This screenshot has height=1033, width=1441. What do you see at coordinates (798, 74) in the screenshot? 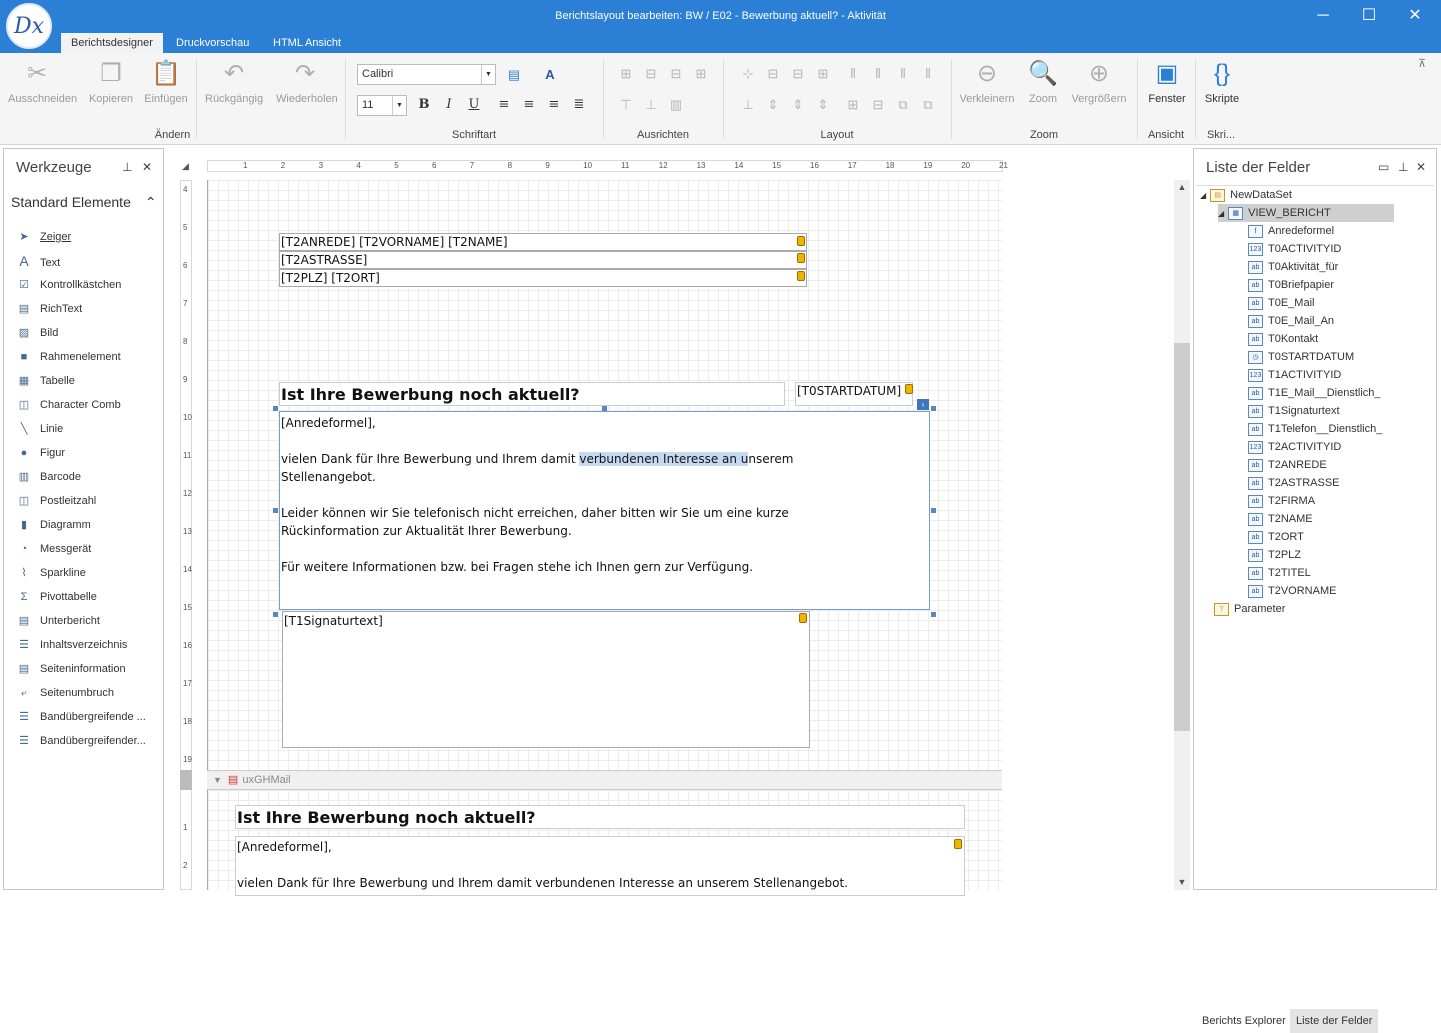
I see `layout-height-icon: ⊟` at bounding box center [798, 74].